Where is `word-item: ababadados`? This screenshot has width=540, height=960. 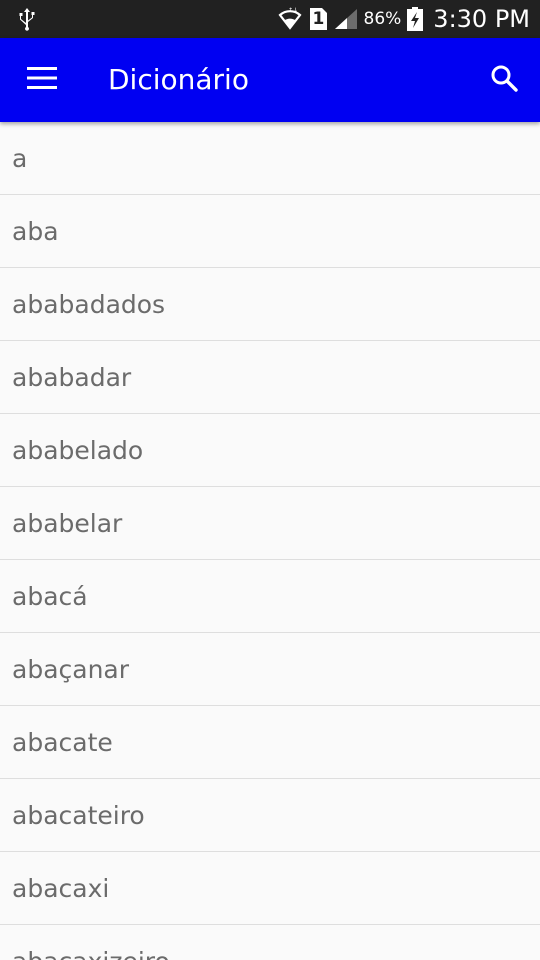 word-item: ababadados is located at coordinates (270, 304).